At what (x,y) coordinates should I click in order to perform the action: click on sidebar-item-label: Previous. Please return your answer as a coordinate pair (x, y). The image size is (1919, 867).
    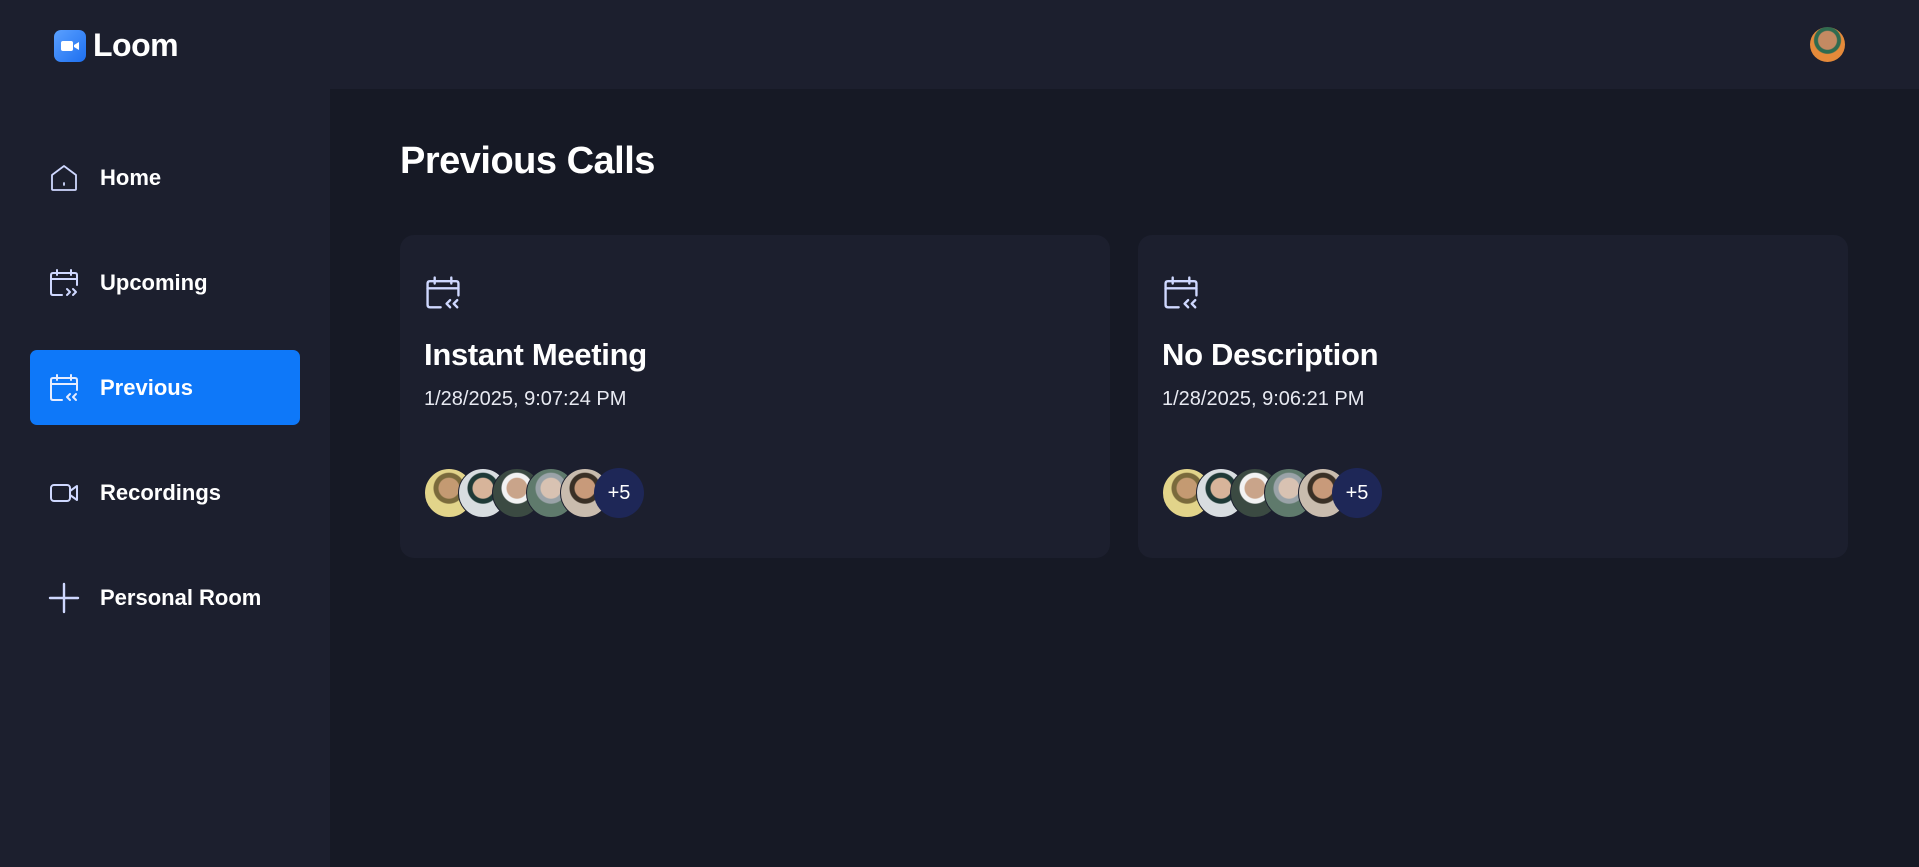
    Looking at the image, I should click on (146, 387).